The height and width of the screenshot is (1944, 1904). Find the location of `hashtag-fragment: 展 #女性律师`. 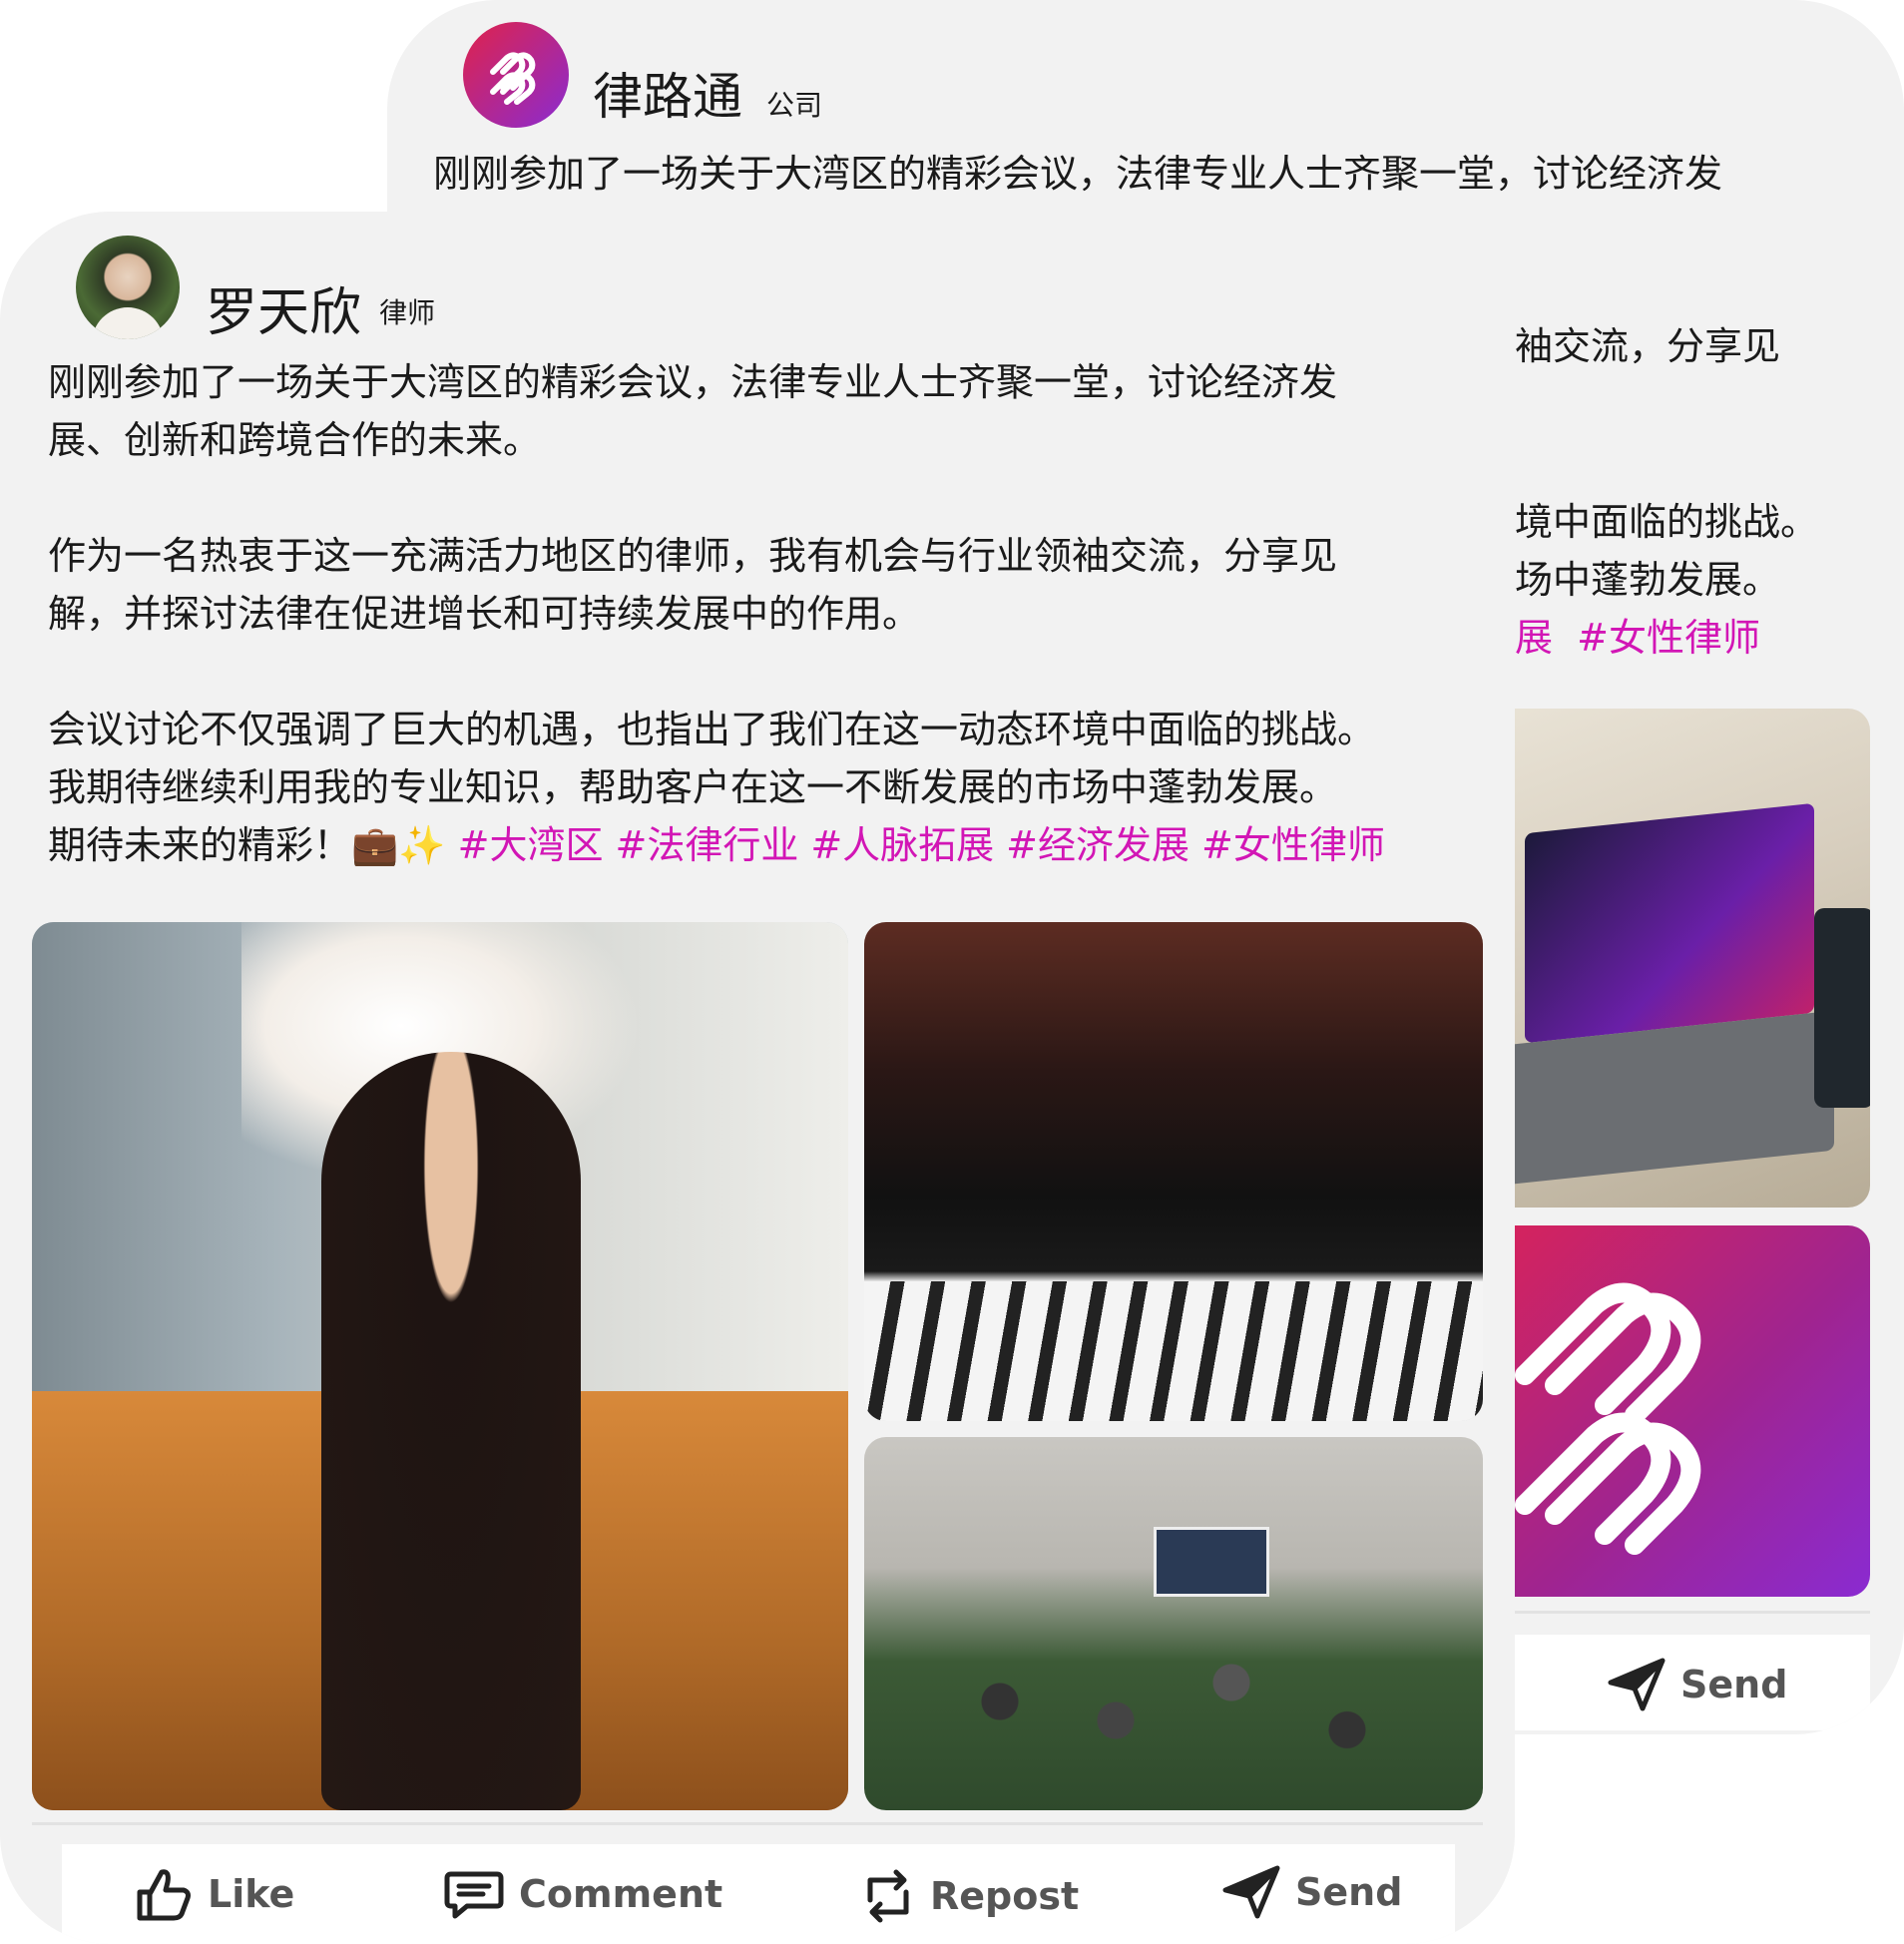

hashtag-fragment: 展 #女性律师 is located at coordinates (1637, 638).